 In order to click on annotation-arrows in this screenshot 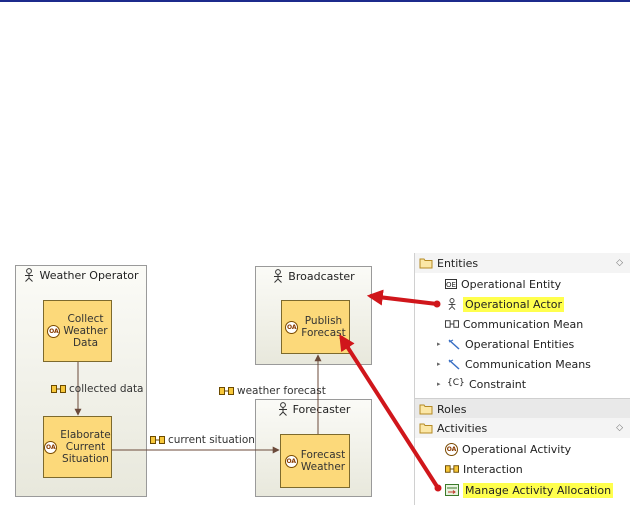, I will do `click(390, 390)`.